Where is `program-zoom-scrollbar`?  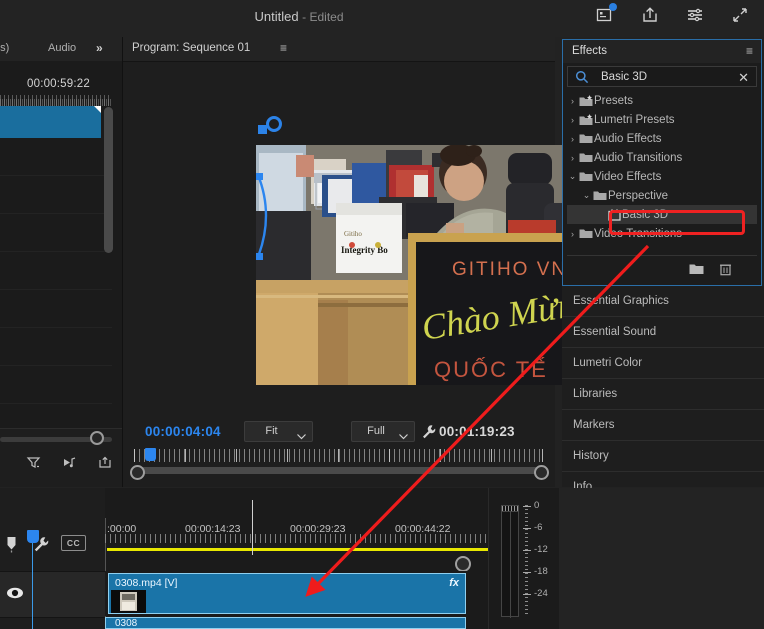 program-zoom-scrollbar is located at coordinates (339, 470).